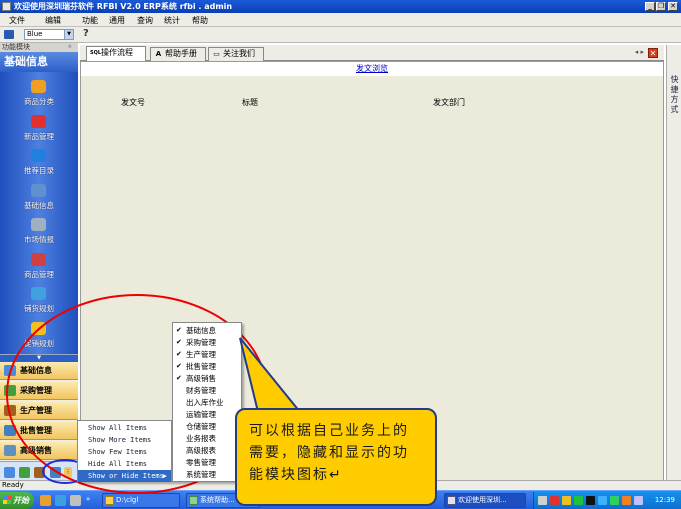 The width and height of the screenshot is (681, 509). I want to click on menu-item-show-few: Show Few Items, so click(124, 452).